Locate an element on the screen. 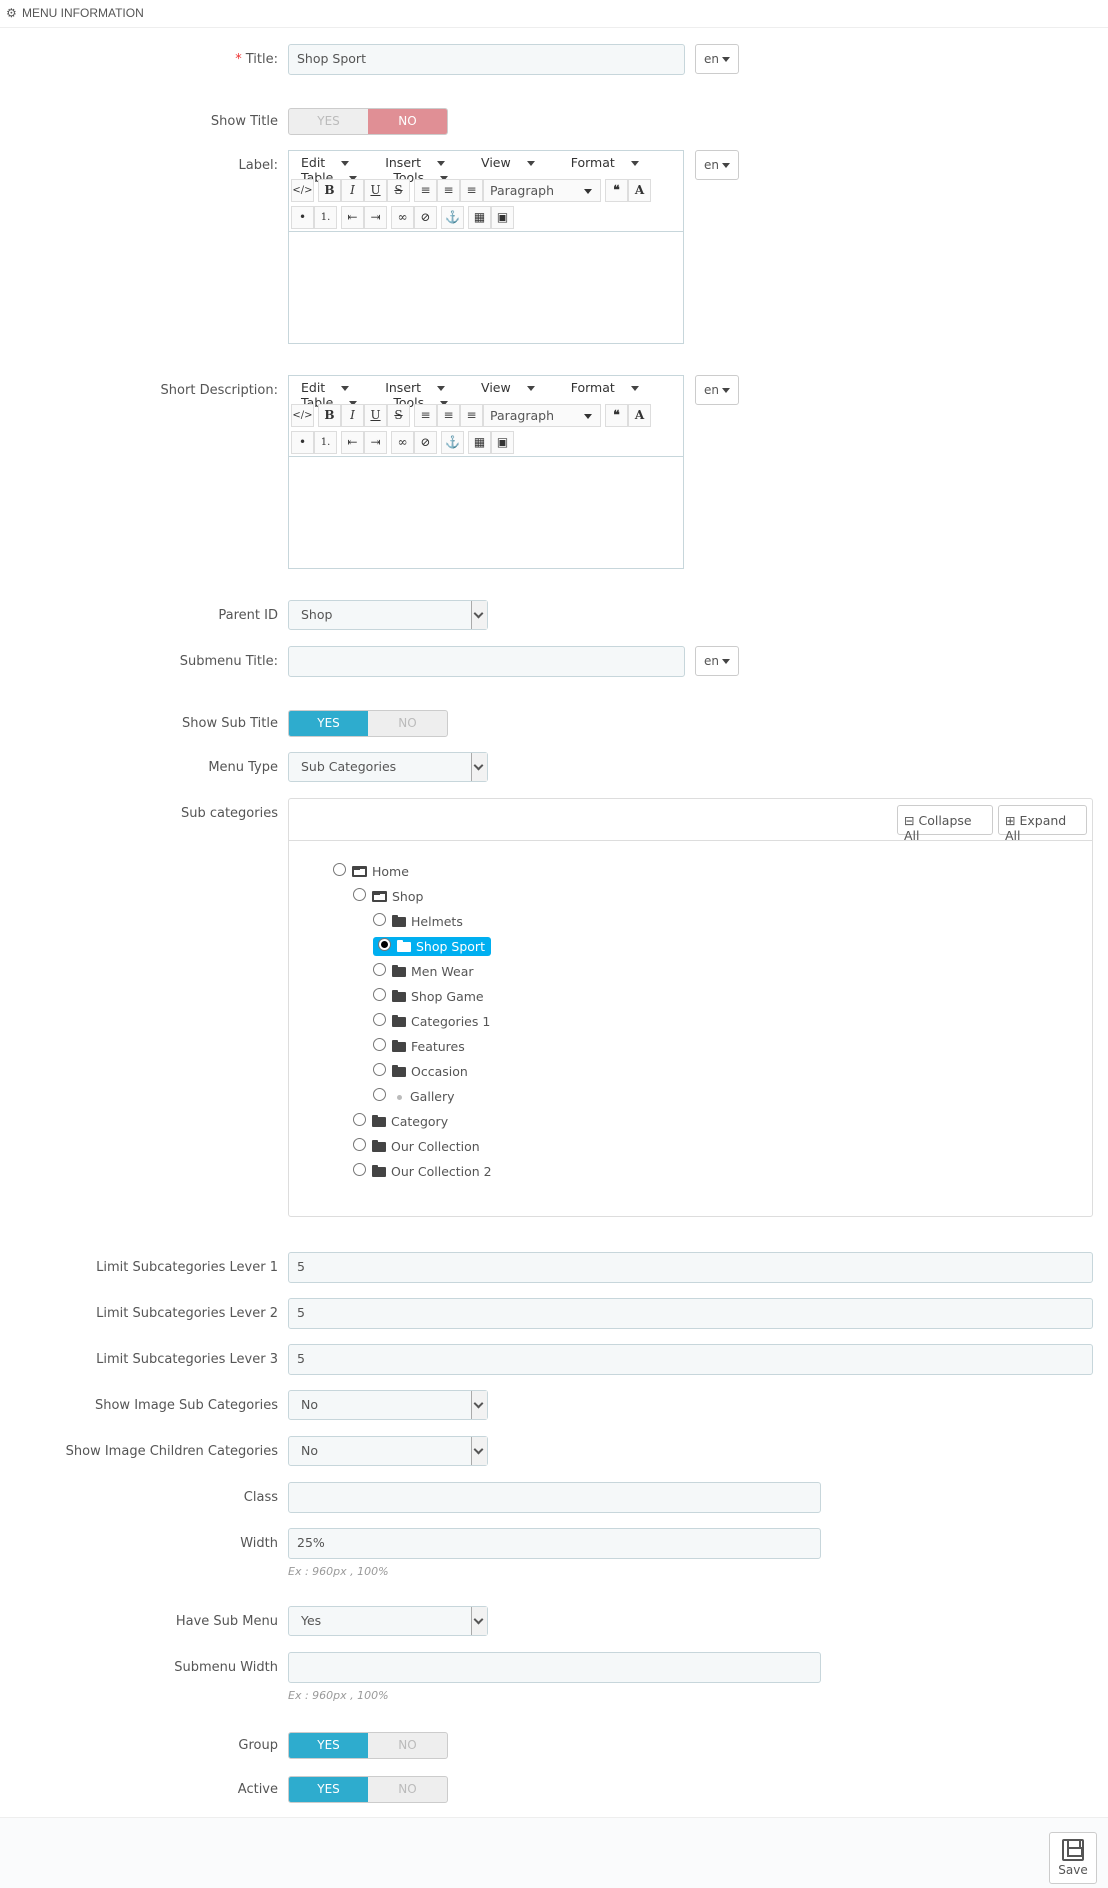 This screenshot has width=1108, height=1888. show-sub-title-switch: YES NO is located at coordinates (368, 723).